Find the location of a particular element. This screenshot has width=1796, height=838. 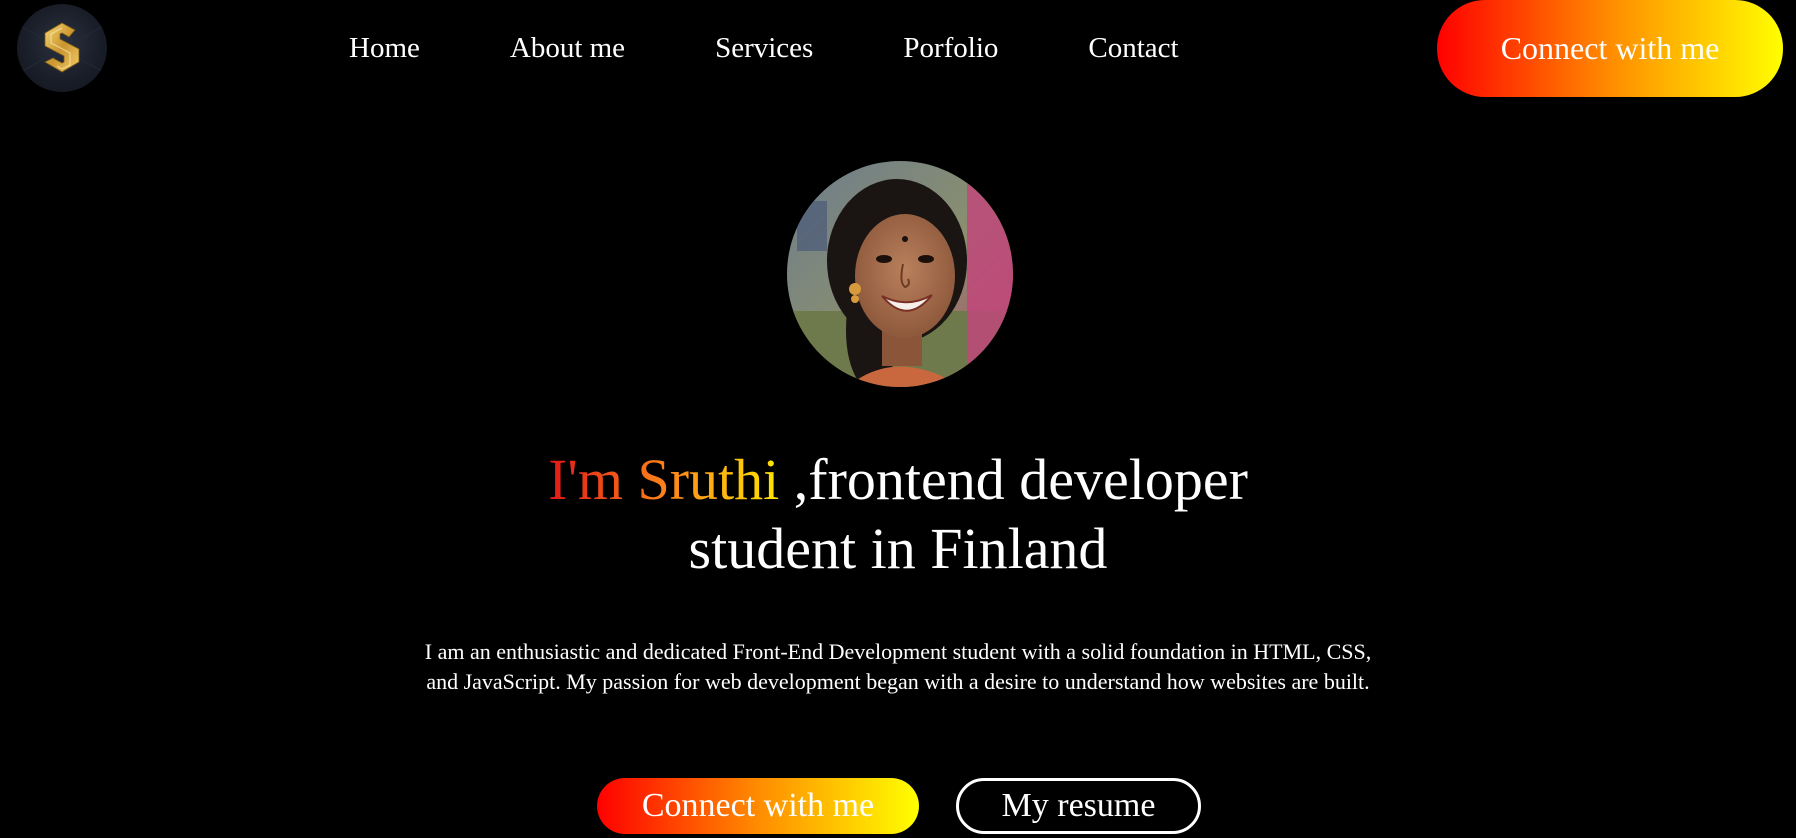

s-monogram-logo-icon is located at coordinates (62, 48).